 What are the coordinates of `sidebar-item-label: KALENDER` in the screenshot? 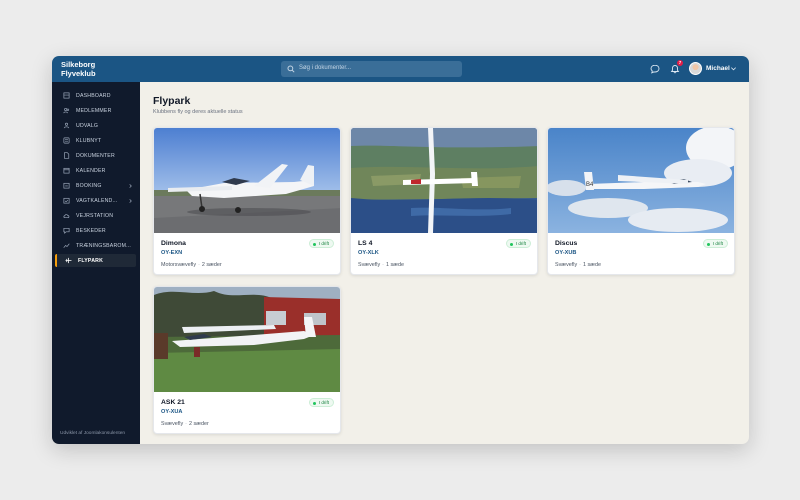 It's located at (91, 170).